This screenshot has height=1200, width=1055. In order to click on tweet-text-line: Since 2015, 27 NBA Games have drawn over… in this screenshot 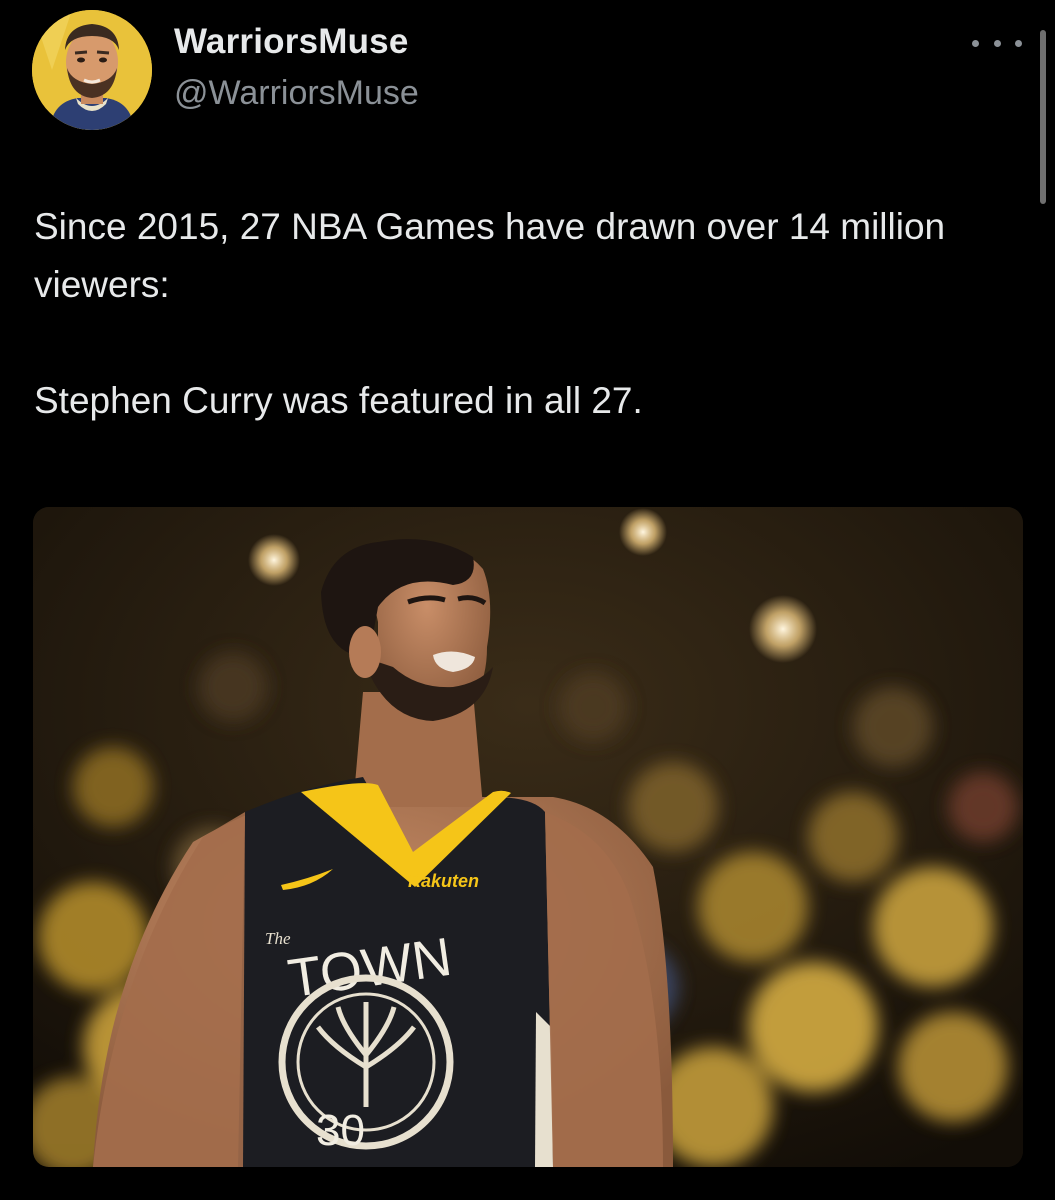, I will do `click(490, 255)`.